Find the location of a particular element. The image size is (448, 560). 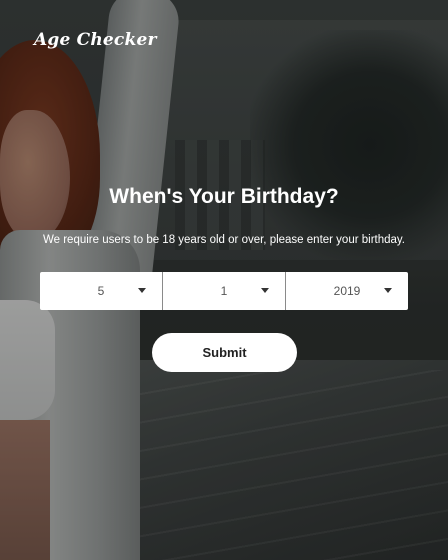

birthday-select-row: 5 1 2019 is located at coordinates (224, 291).